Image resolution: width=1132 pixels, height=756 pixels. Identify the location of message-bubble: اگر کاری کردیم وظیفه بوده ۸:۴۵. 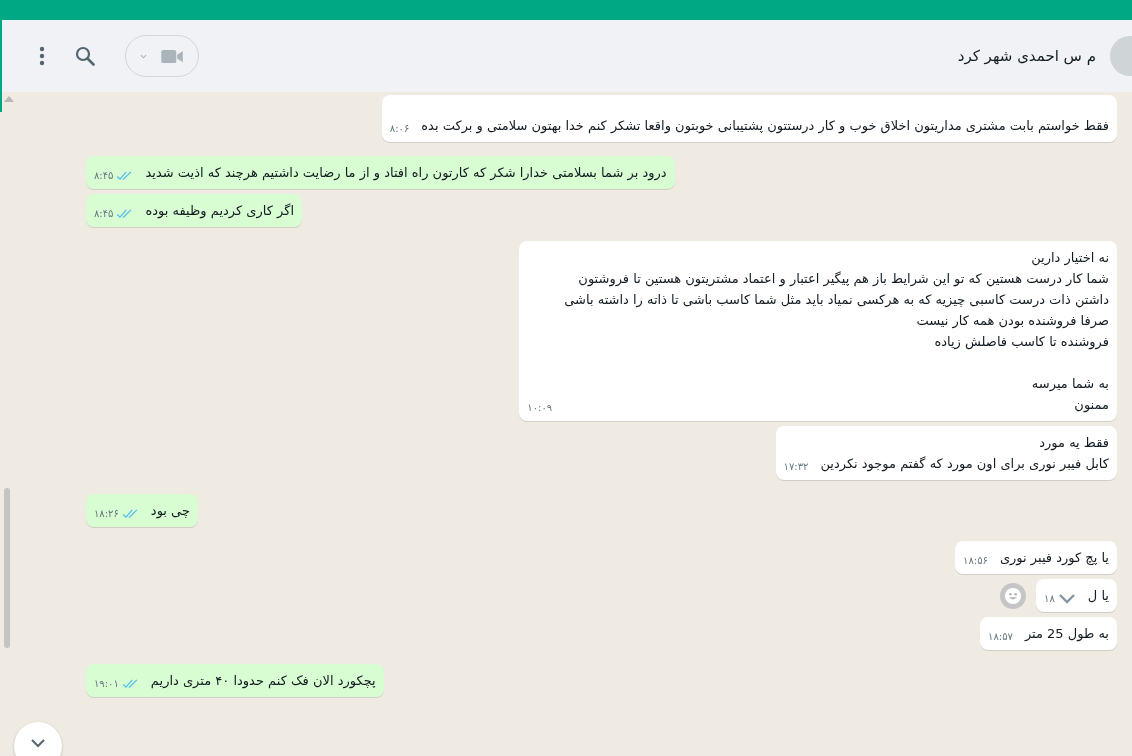
(194, 210).